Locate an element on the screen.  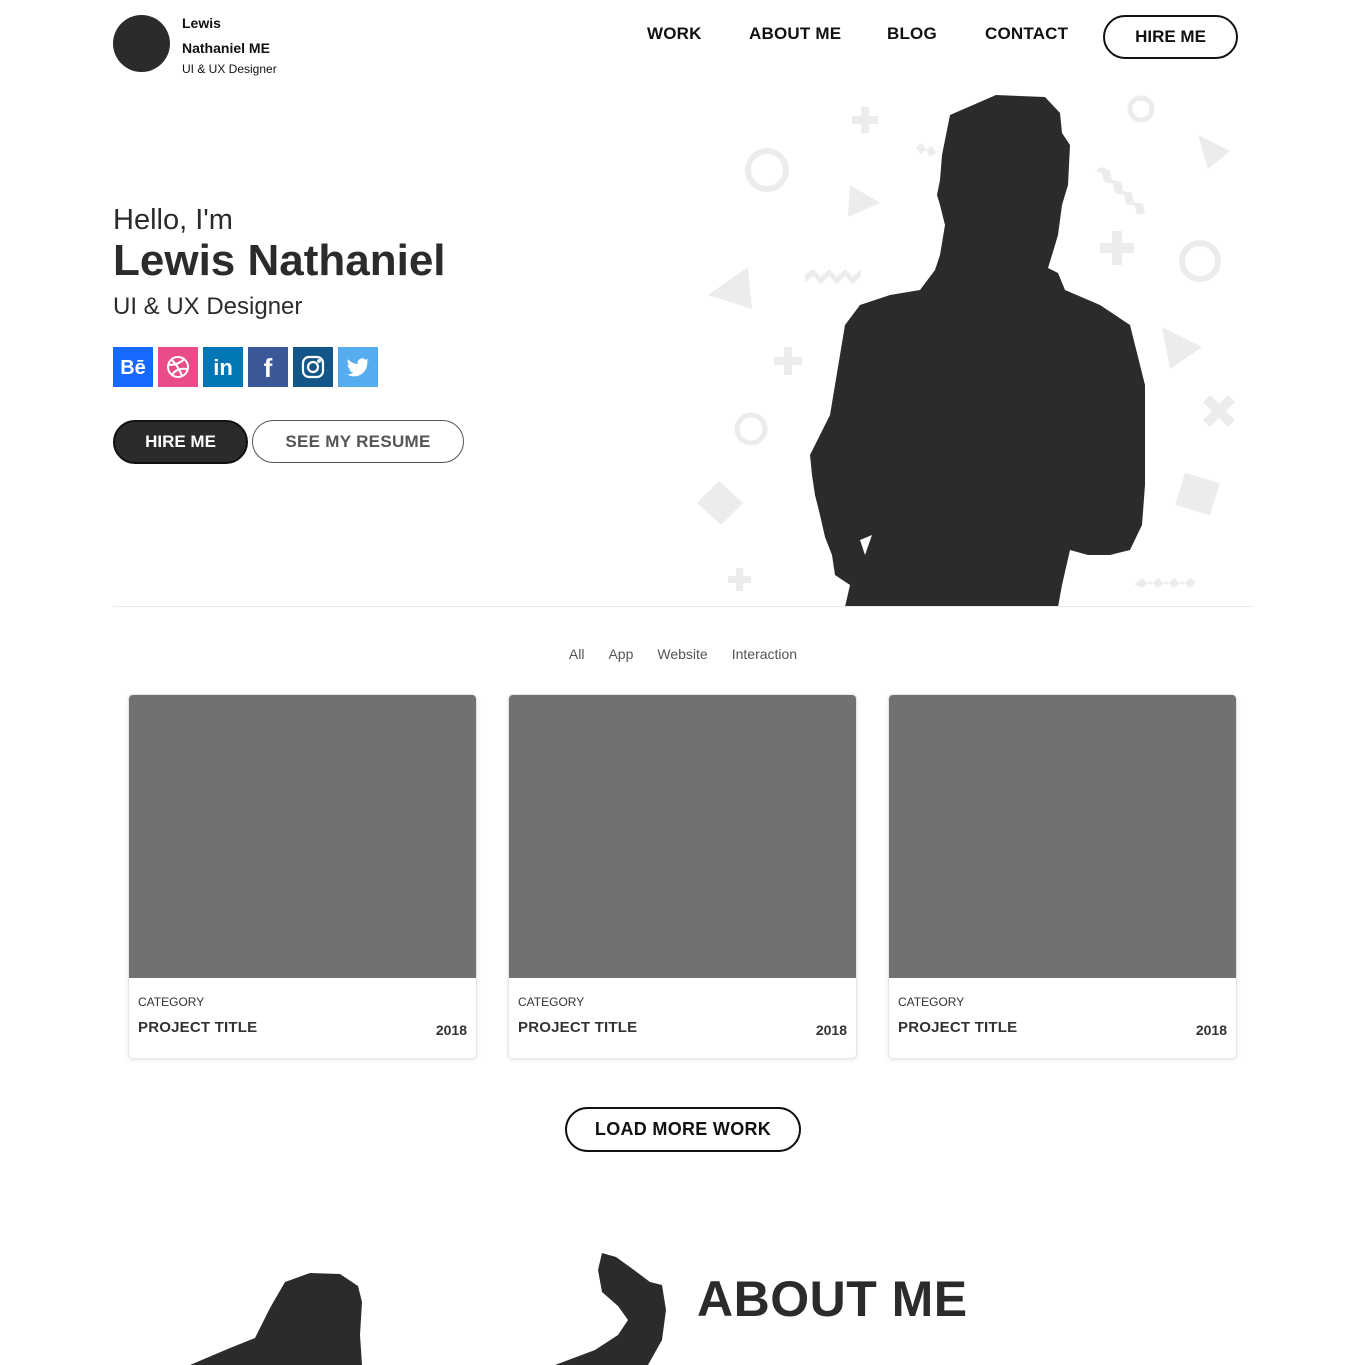
about-silhouette-arm is located at coordinates (610, 1309).